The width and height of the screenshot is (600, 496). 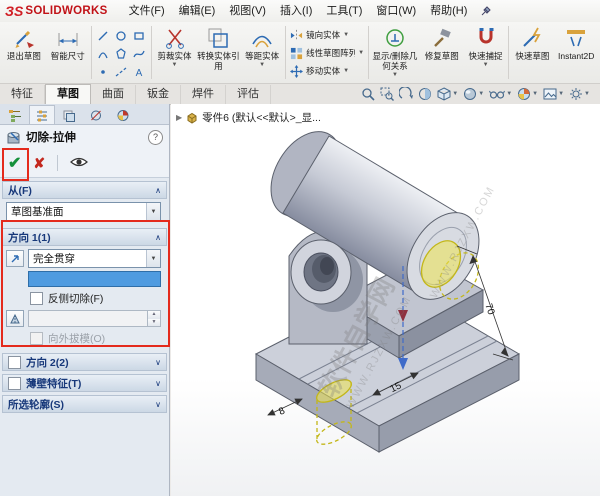 I want to click on section-thin-feature-header: 薄壁特征(T) ∨, so click(x=84, y=383).